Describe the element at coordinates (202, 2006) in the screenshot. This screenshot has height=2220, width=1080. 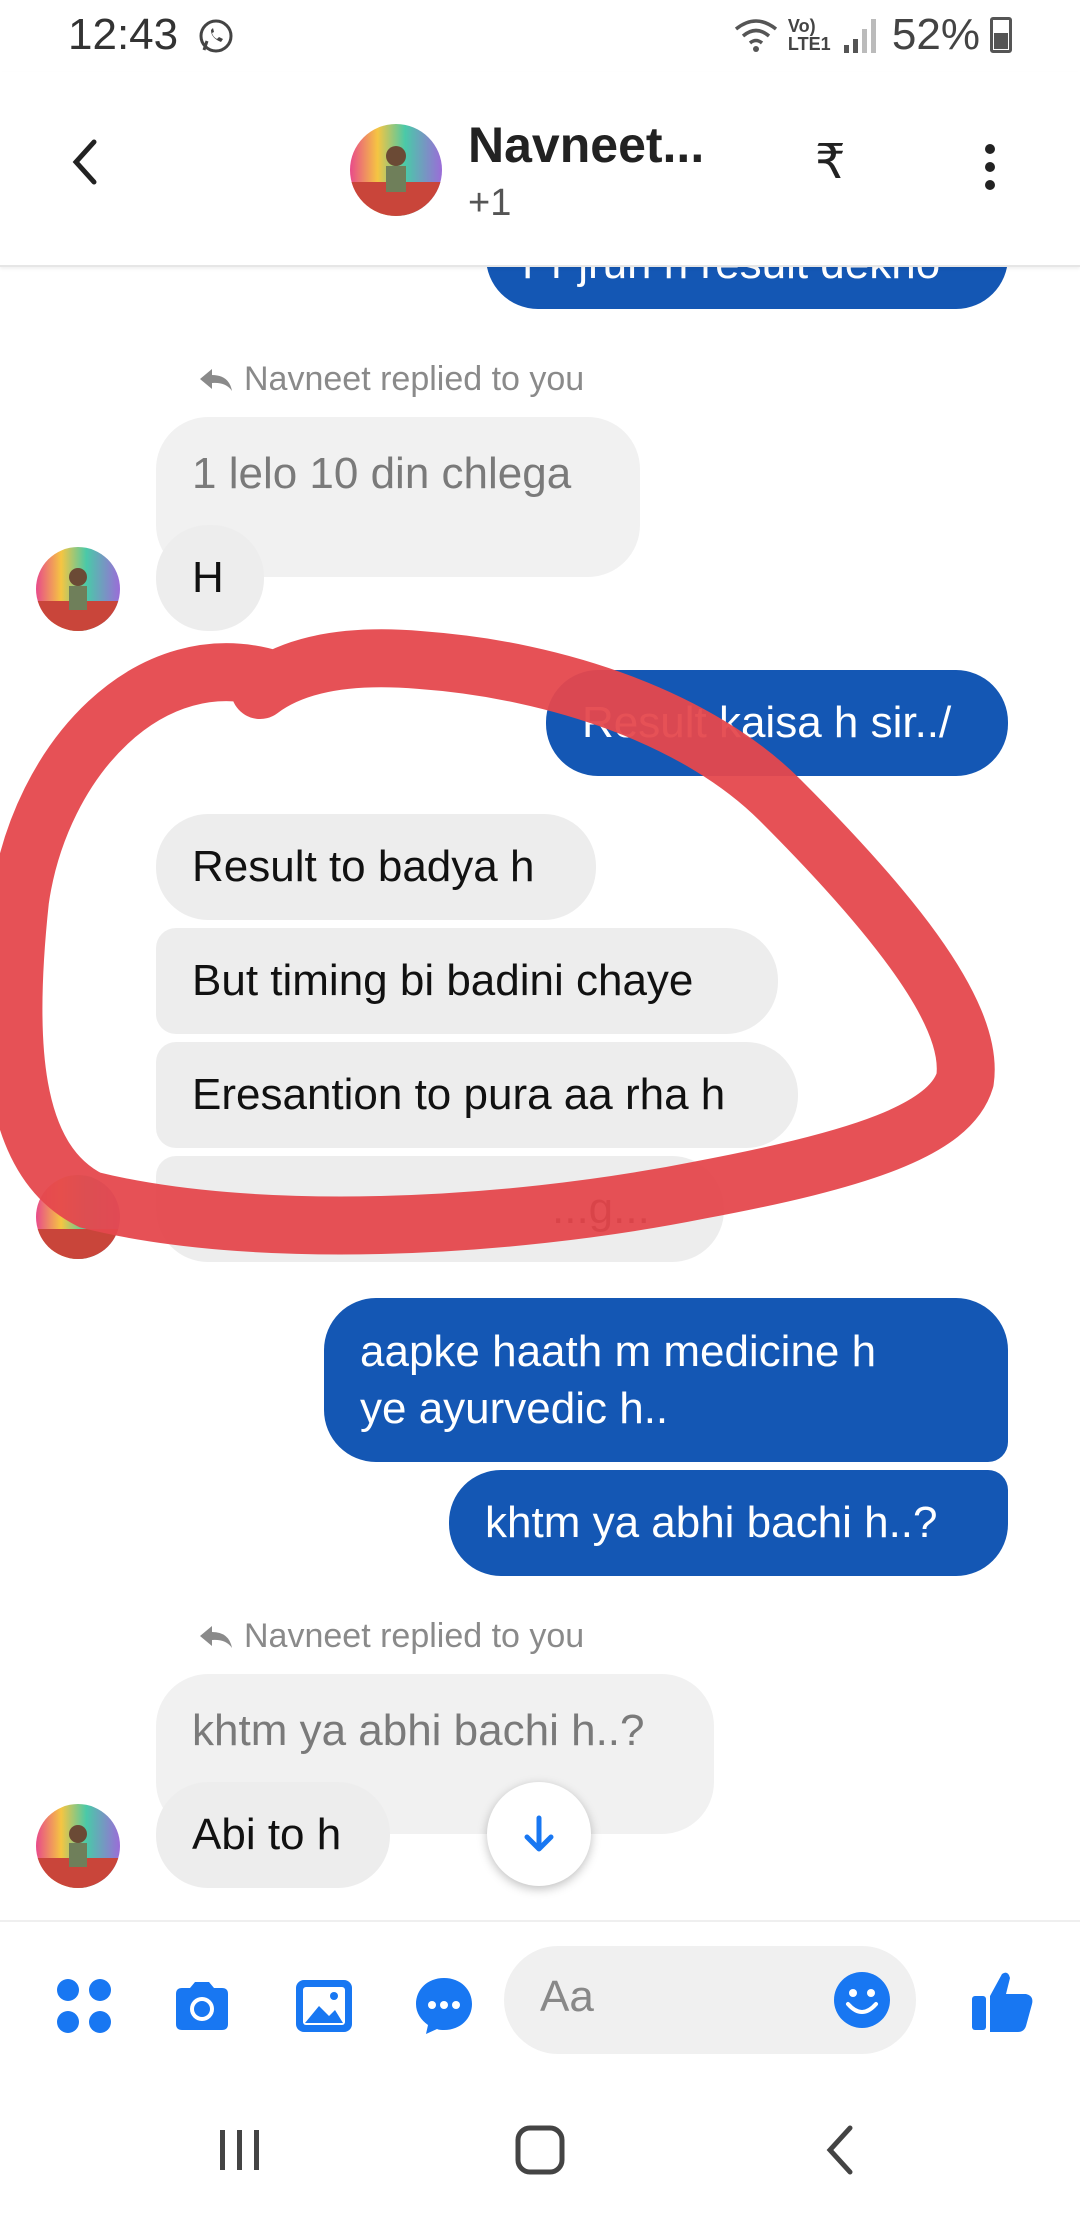
I see `camera-icon` at that location.